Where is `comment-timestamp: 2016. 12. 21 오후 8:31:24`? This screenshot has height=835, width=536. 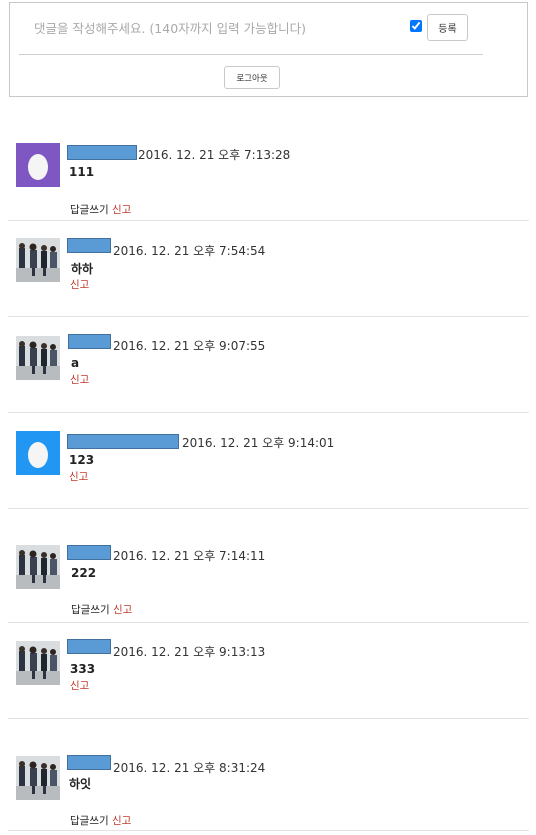 comment-timestamp: 2016. 12. 21 오후 8:31:24 is located at coordinates (189, 768).